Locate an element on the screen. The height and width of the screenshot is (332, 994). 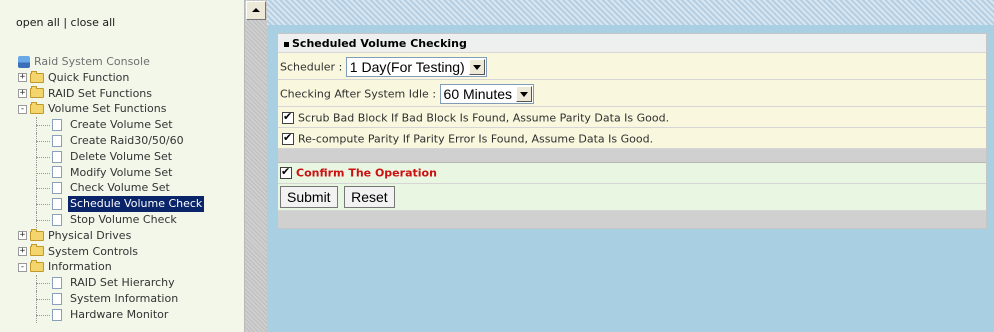
bullet-icon is located at coordinates (286, 44).